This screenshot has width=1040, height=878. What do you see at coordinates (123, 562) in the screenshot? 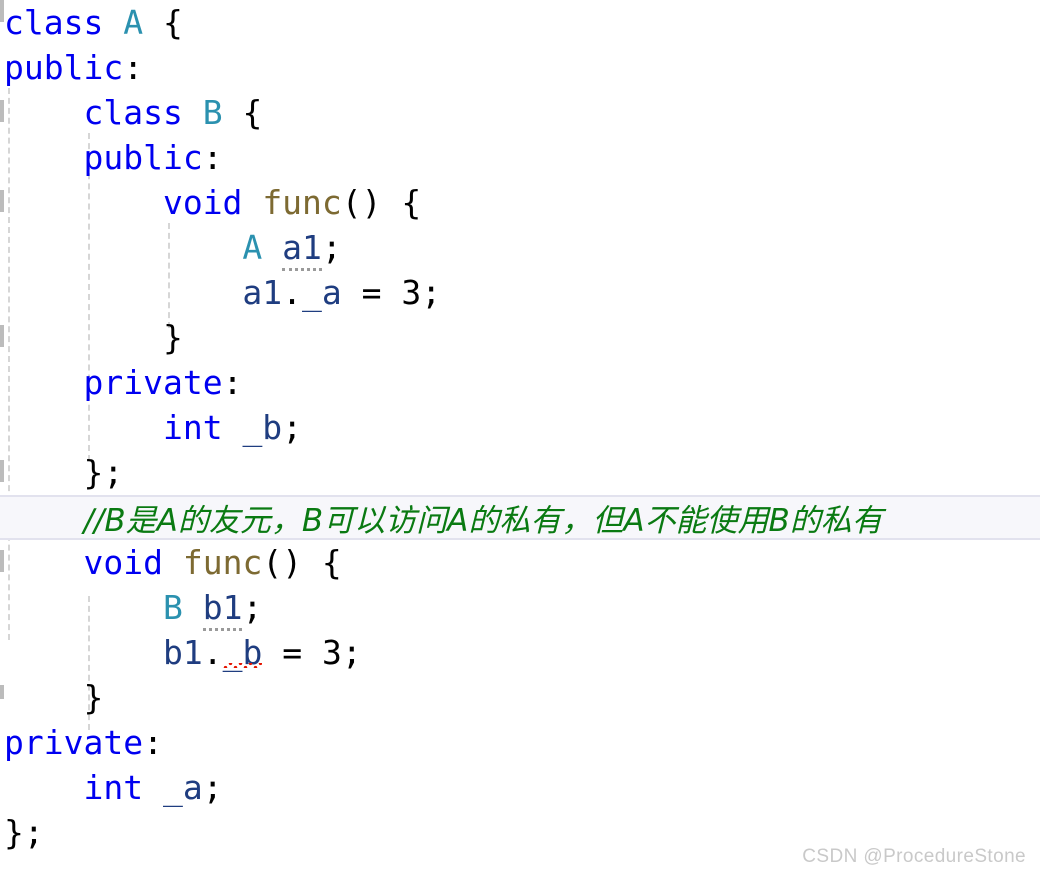
I see `keyword-token-13-0: void` at bounding box center [123, 562].